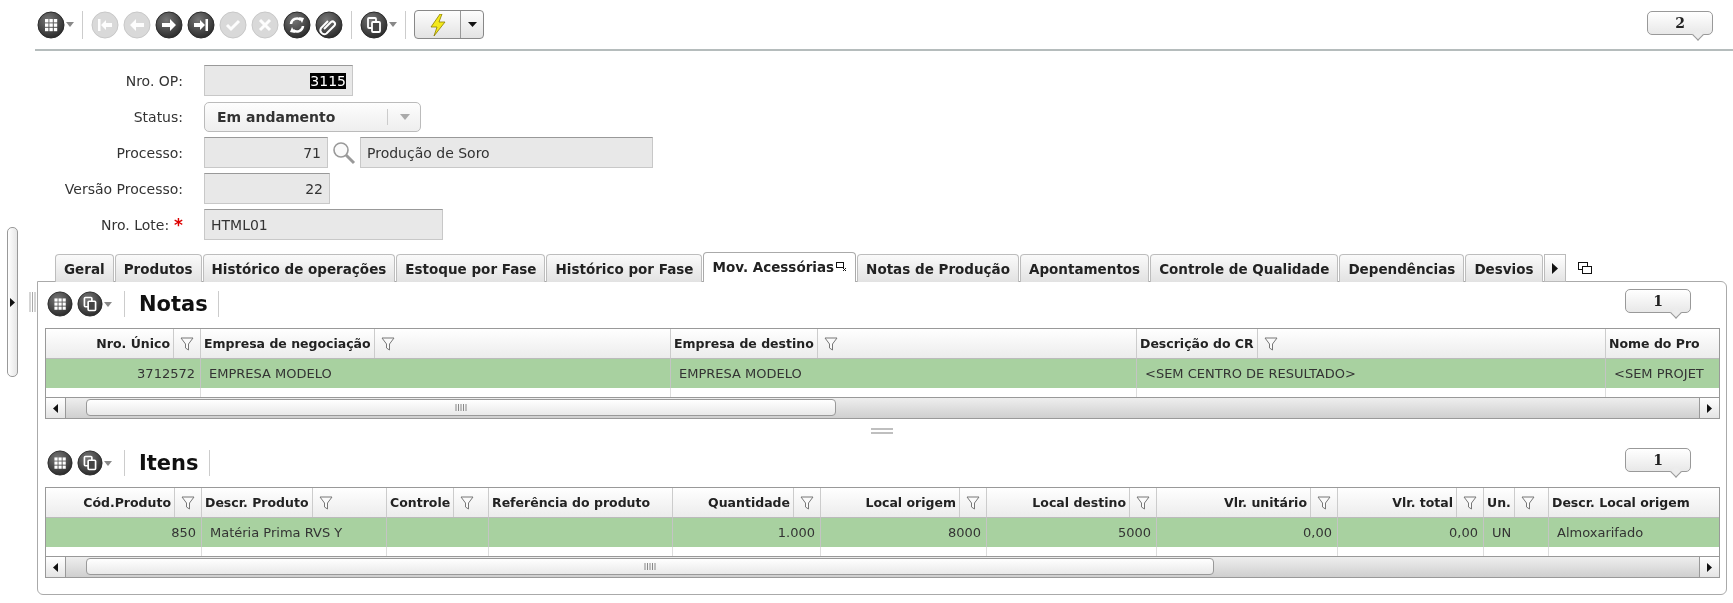  Describe the element at coordinates (1072, 503) in the screenshot. I see `column-header: Local destino` at that location.